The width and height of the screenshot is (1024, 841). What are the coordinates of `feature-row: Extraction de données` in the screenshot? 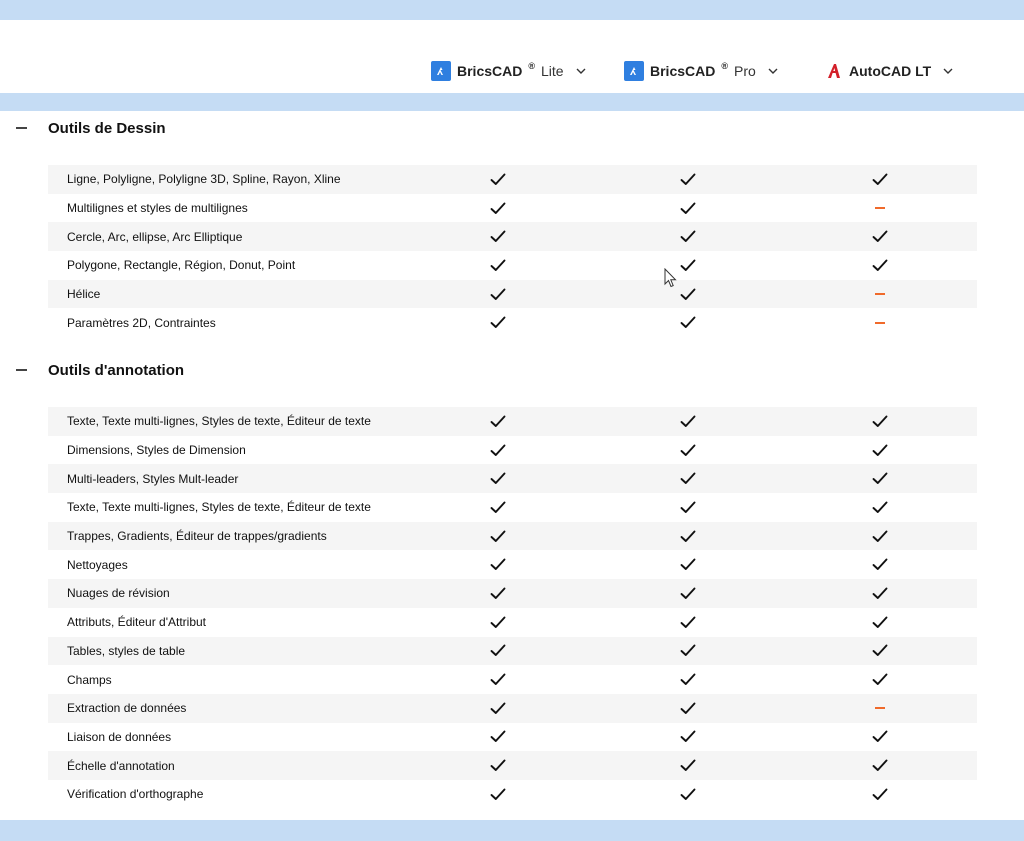 It's located at (512, 708).